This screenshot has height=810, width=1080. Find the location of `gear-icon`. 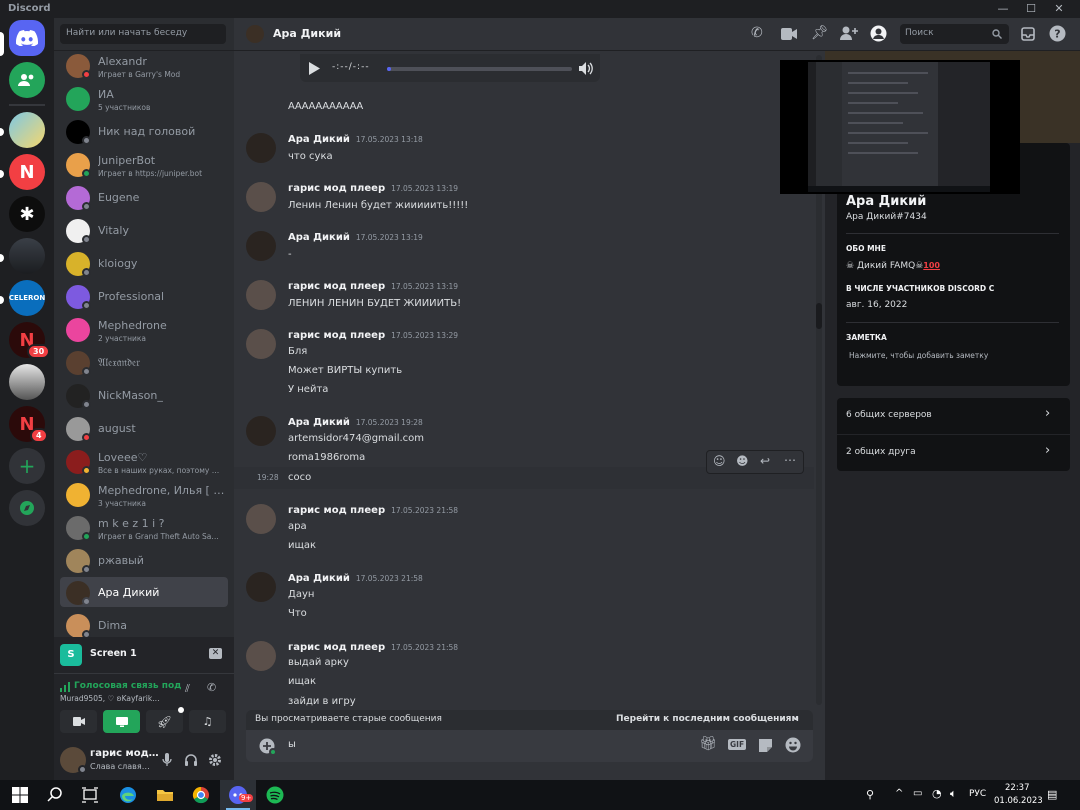

gear-icon is located at coordinates (215, 760).